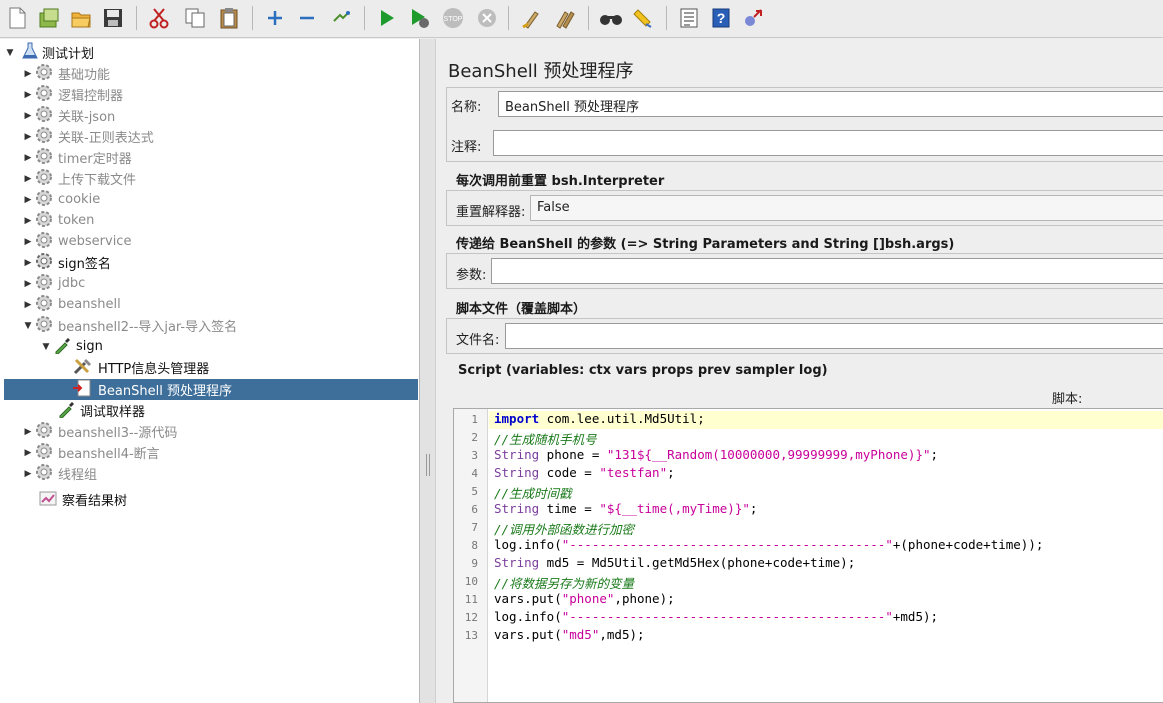  What do you see at coordinates (113, 18) in the screenshot?
I see `save-icon` at bounding box center [113, 18].